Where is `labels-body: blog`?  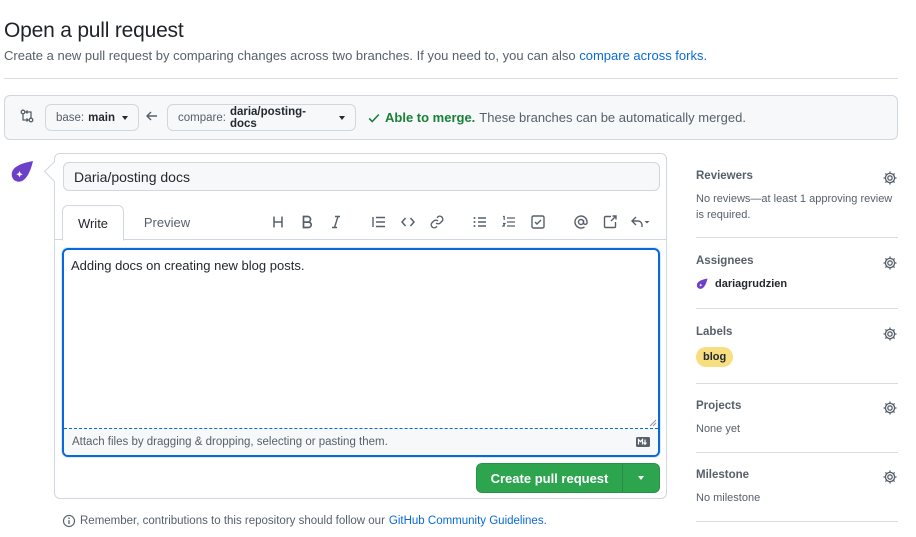 labels-body: blog is located at coordinates (797, 357).